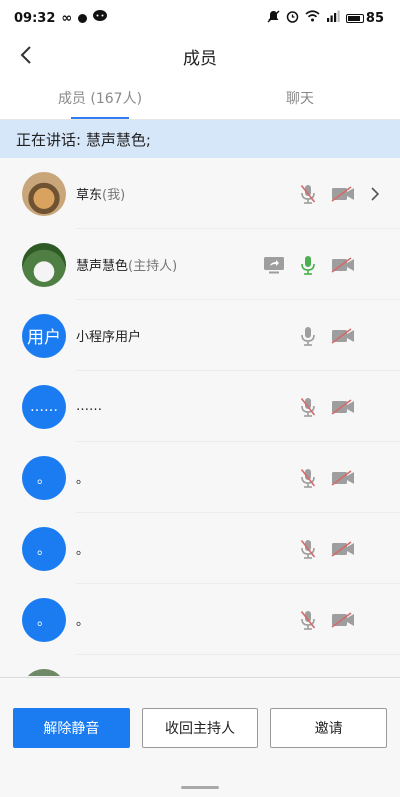 The height and width of the screenshot is (797, 400). I want to click on chat-bubble-icon, so click(100, 18).